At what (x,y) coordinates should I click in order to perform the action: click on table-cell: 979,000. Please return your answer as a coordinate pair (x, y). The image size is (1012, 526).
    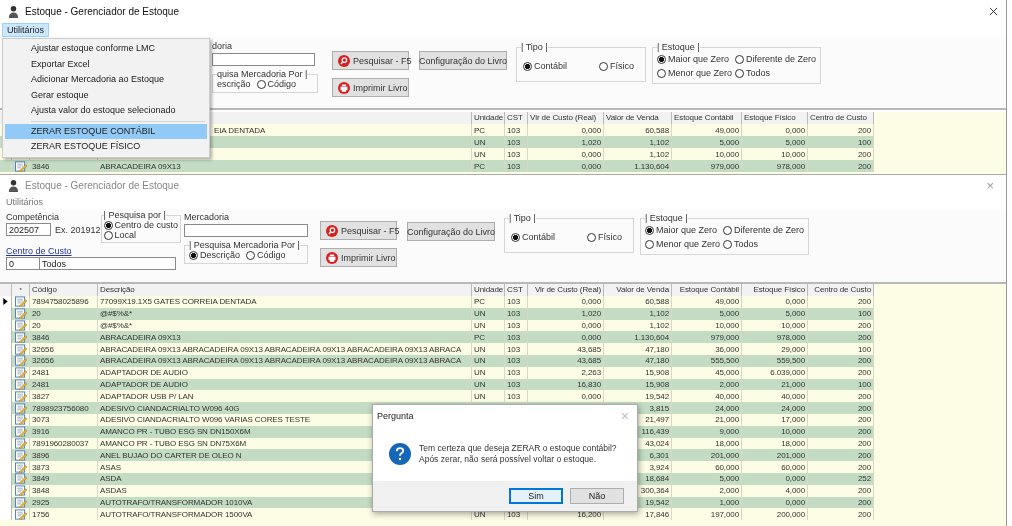
    Looking at the image, I should click on (724, 166).